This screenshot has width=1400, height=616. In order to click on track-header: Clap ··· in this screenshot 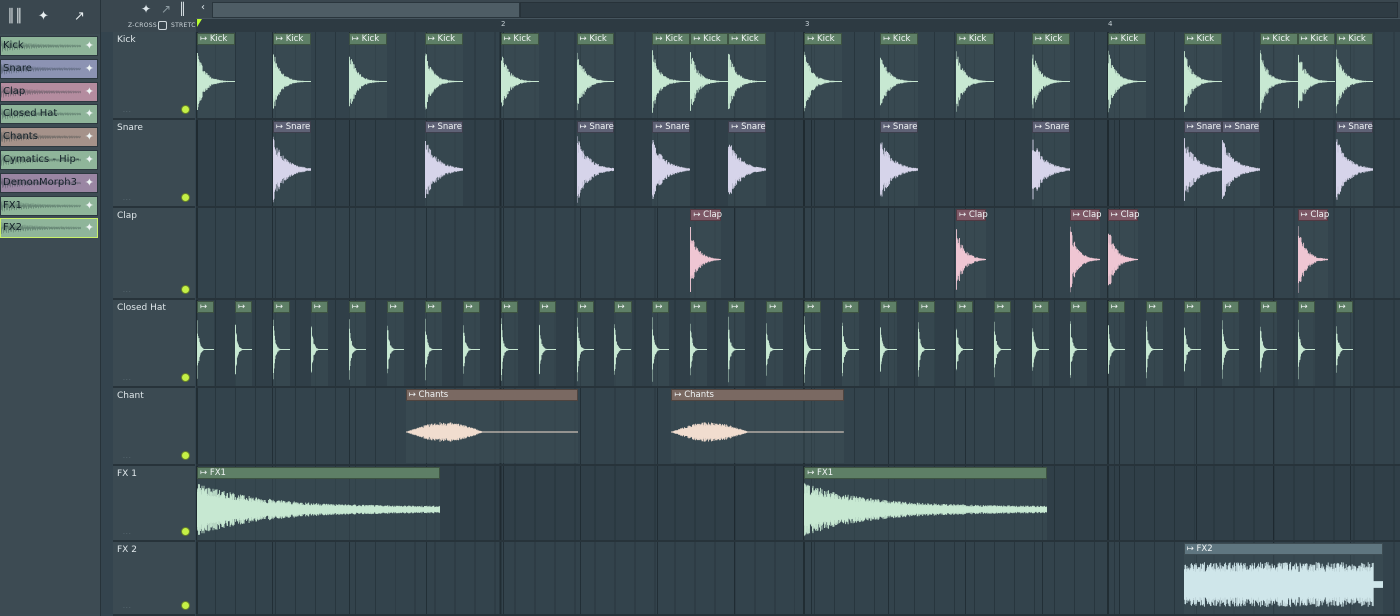, I will do `click(154, 254)`.